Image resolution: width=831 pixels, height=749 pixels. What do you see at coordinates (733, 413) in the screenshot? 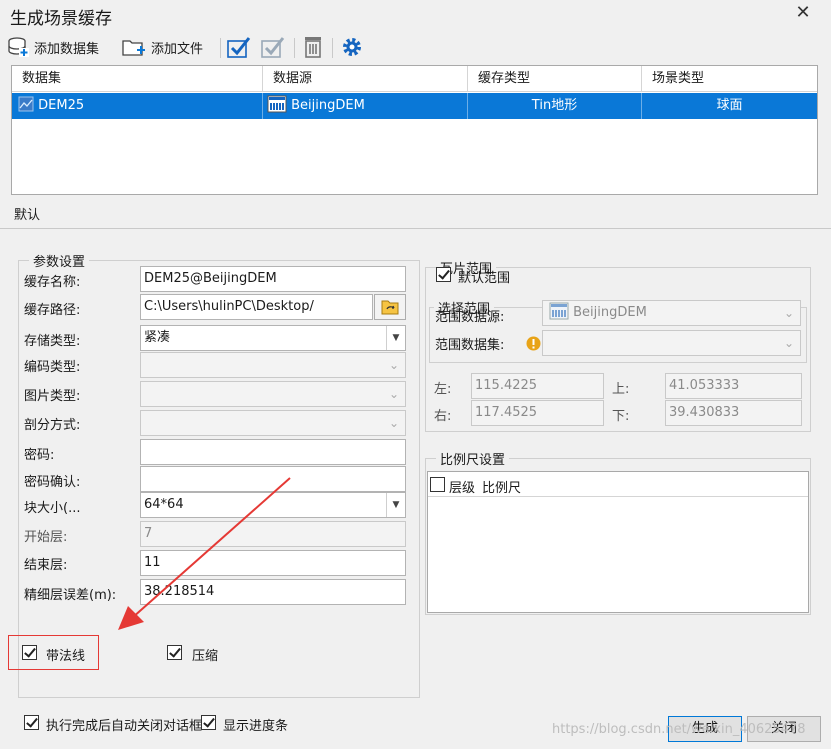
I see `bottom-input: 39.430833` at bounding box center [733, 413].